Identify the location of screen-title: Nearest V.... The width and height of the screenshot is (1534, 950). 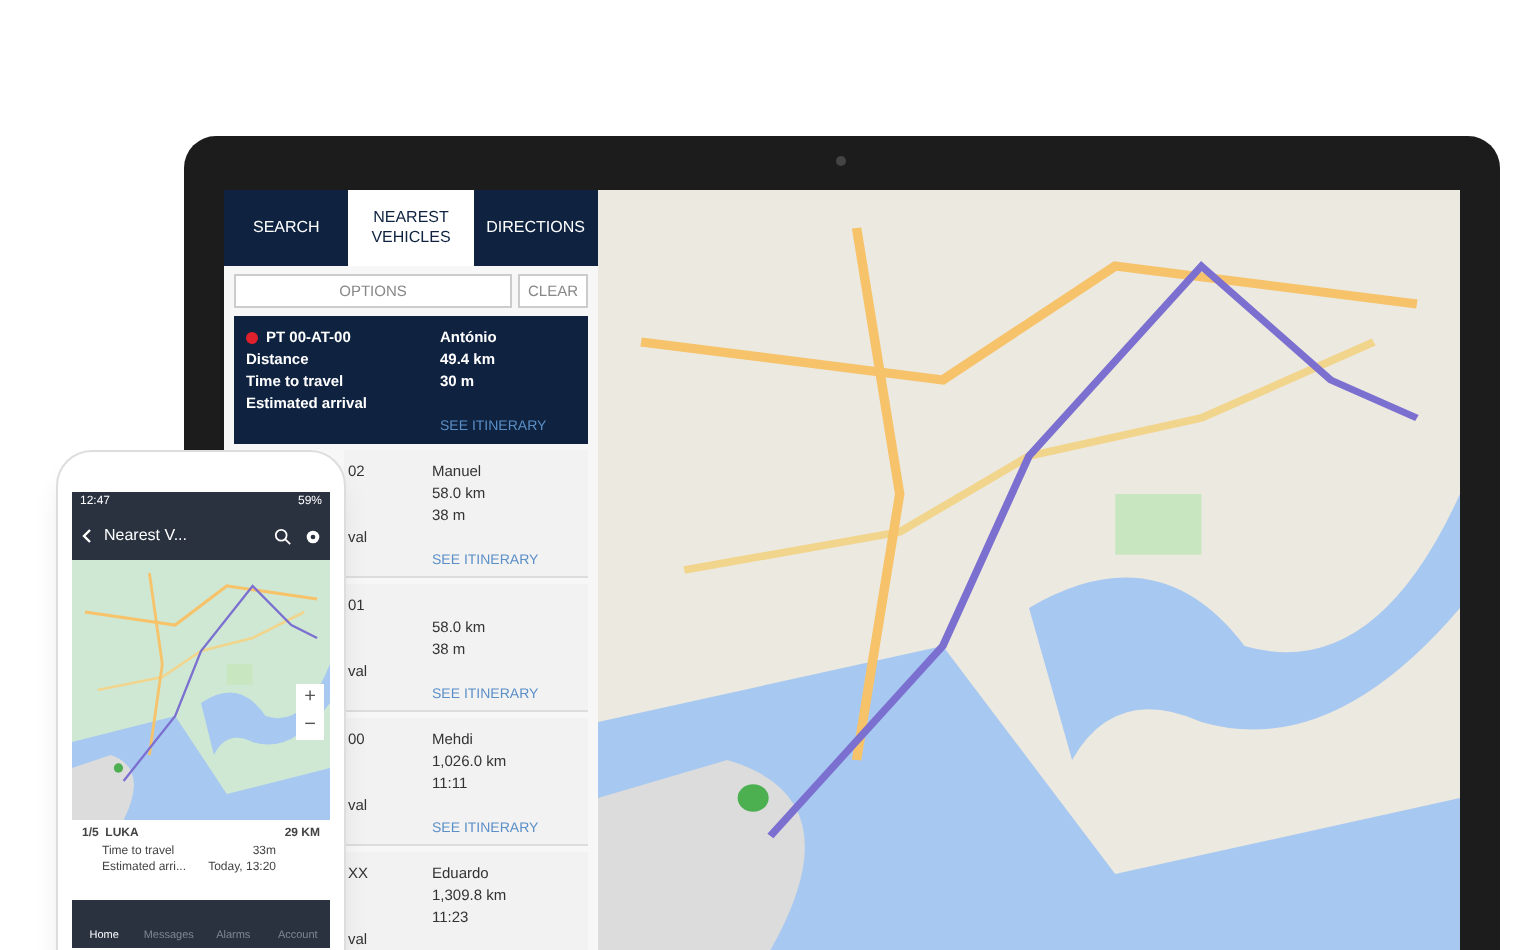
(147, 536).